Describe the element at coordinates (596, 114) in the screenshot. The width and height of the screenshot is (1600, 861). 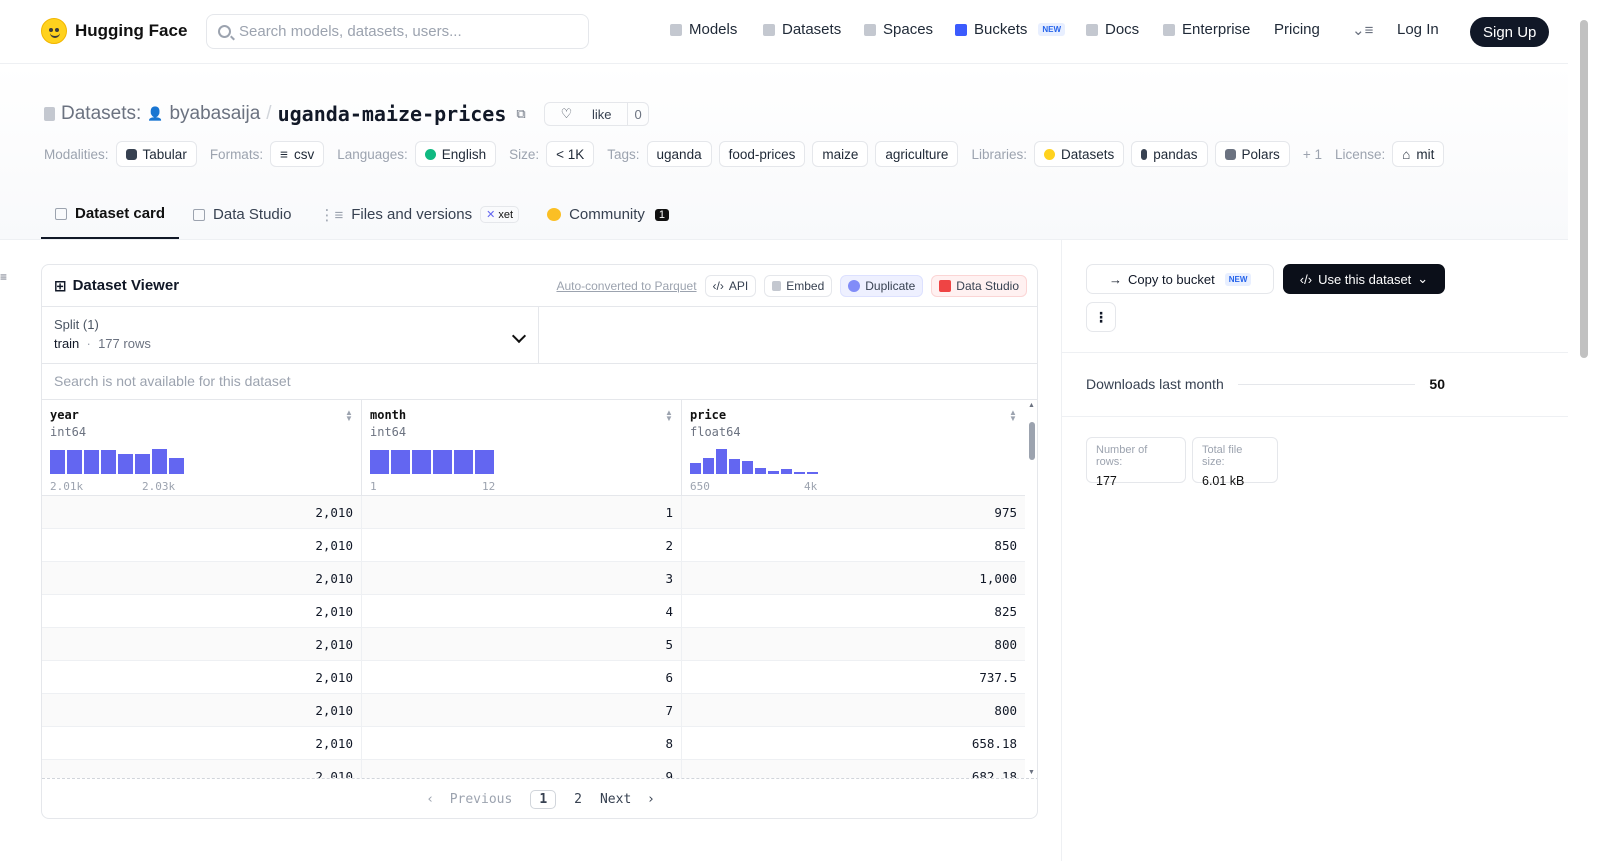
I see `like-button: ♡ like 0` at that location.